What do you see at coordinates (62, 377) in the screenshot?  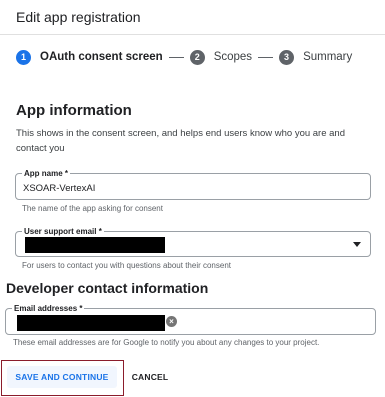 I see `save-and-continue-button: SAVE AND CONTINUE` at bounding box center [62, 377].